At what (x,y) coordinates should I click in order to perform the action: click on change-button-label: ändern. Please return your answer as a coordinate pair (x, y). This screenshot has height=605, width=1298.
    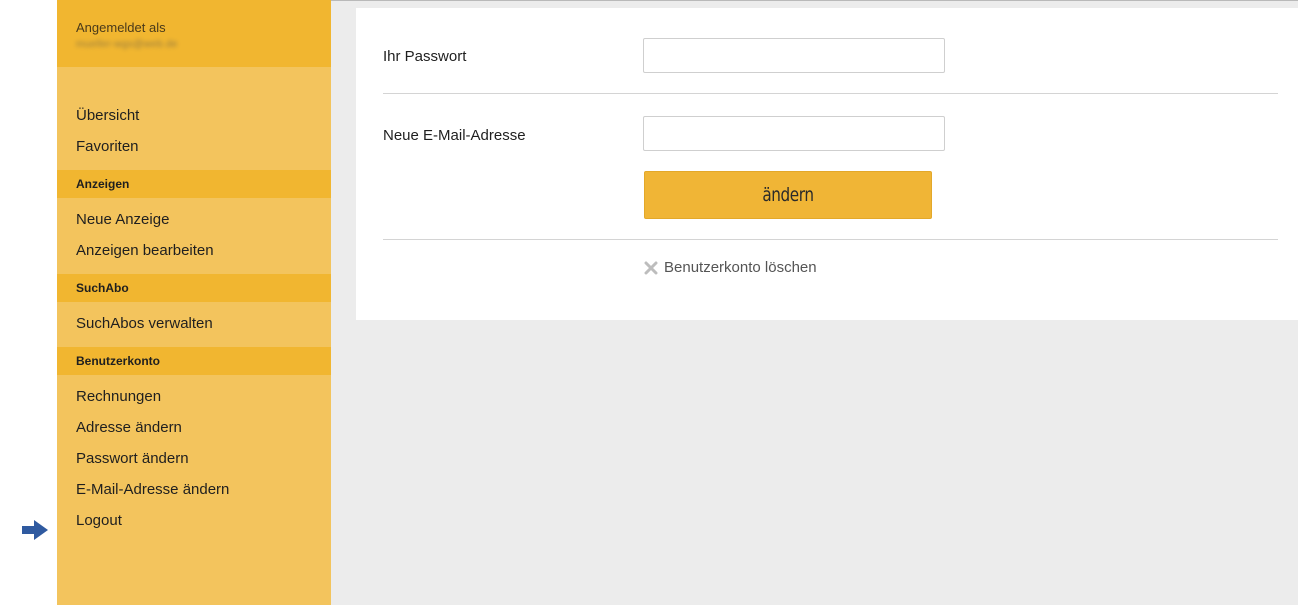
    Looking at the image, I should click on (788, 195).